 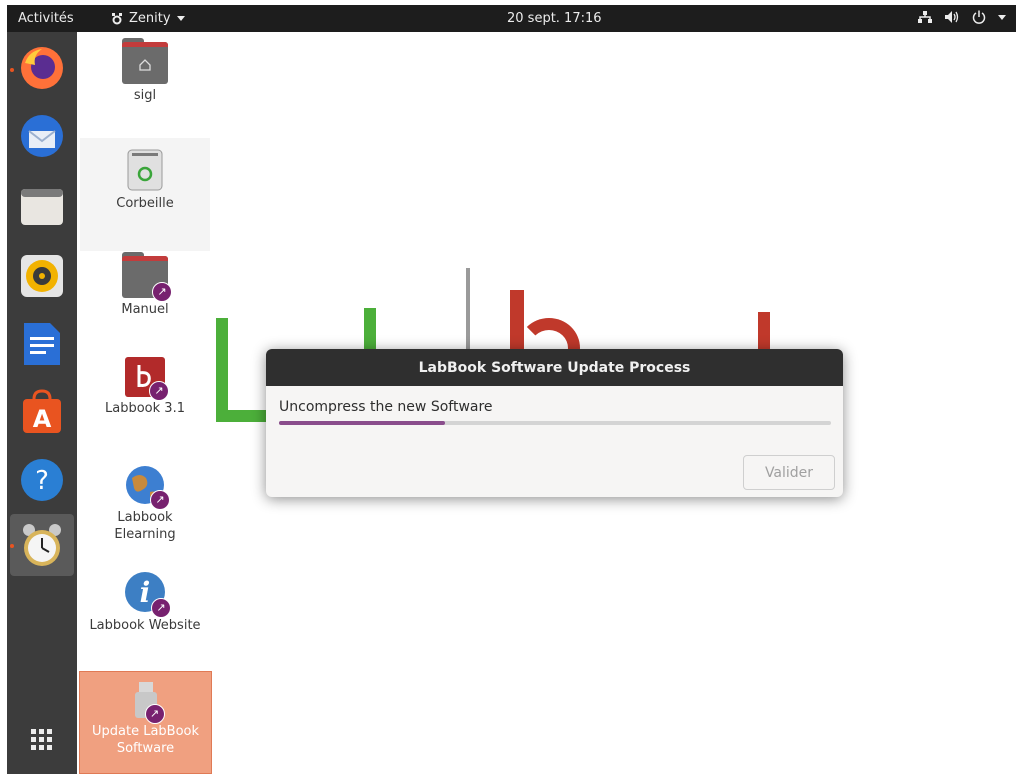 I want to click on dock-item-writer, so click(x=42, y=344).